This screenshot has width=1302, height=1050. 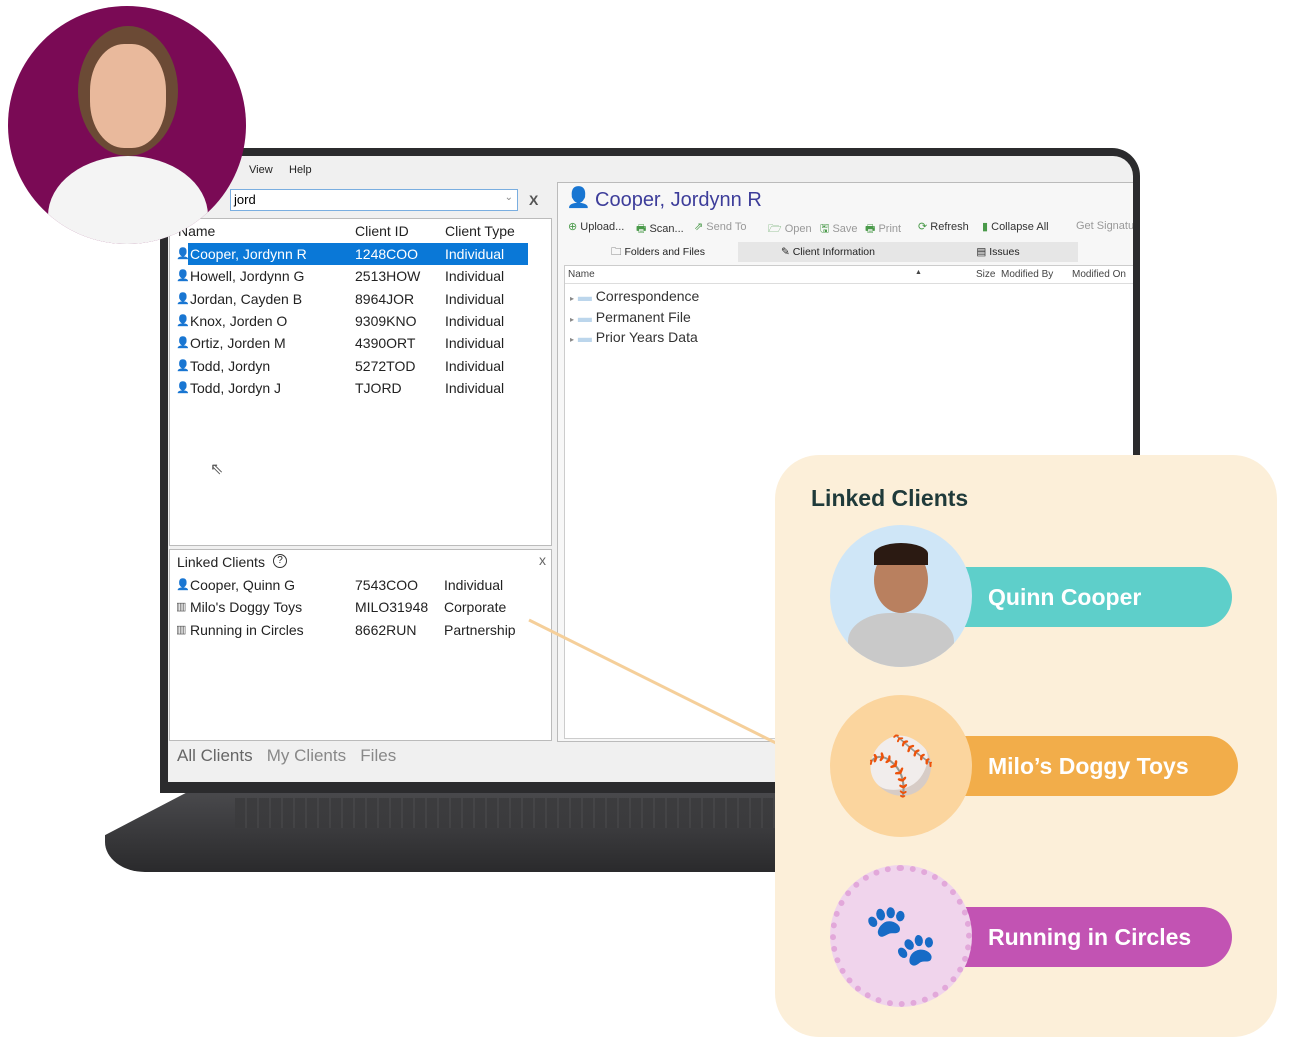 What do you see at coordinates (387, 585) in the screenshot?
I see `client-id: 7543COO` at bounding box center [387, 585].